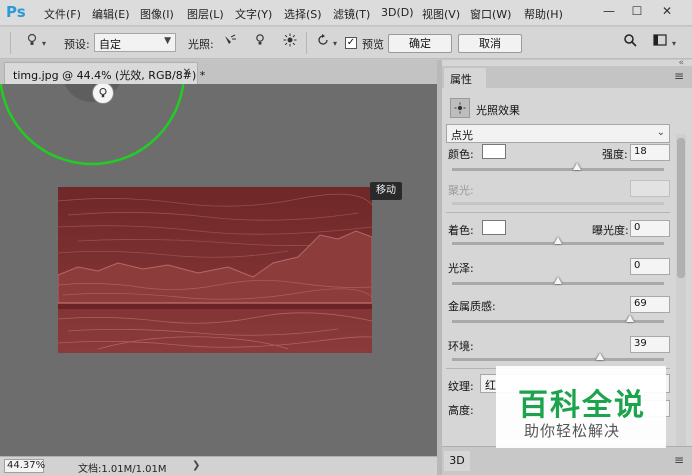 This screenshot has width=692, height=475. What do you see at coordinates (577, 166) in the screenshot?
I see `intensity-slider-thumb` at bounding box center [577, 166].